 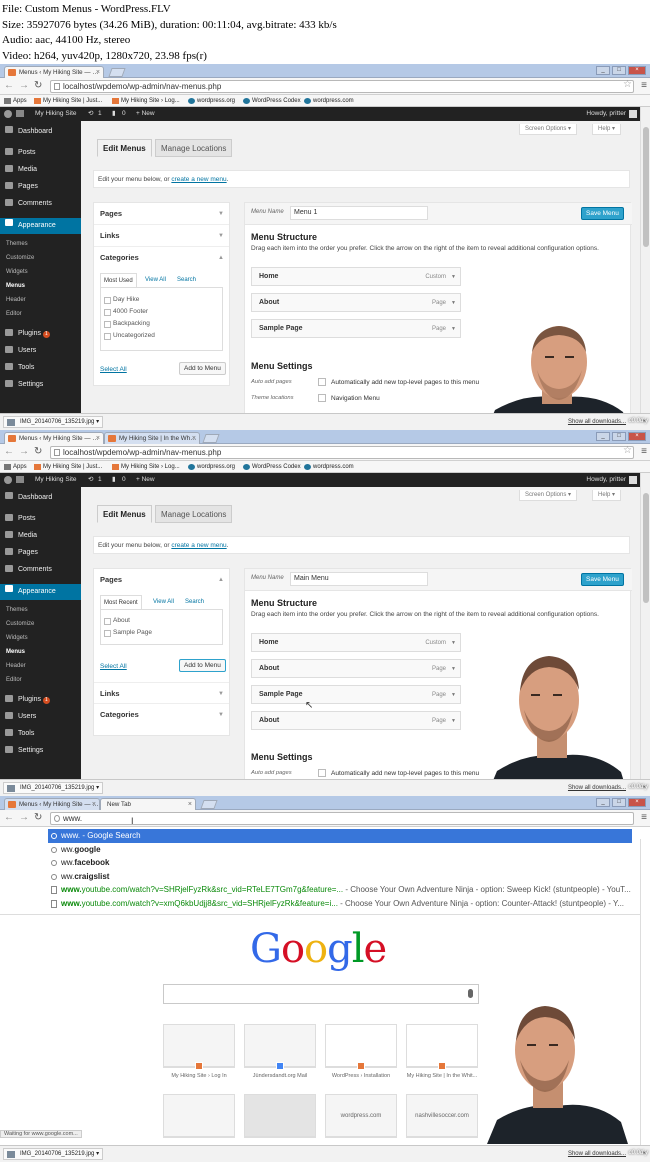 I want to click on list-item: Day Hike, so click(x=161, y=300).